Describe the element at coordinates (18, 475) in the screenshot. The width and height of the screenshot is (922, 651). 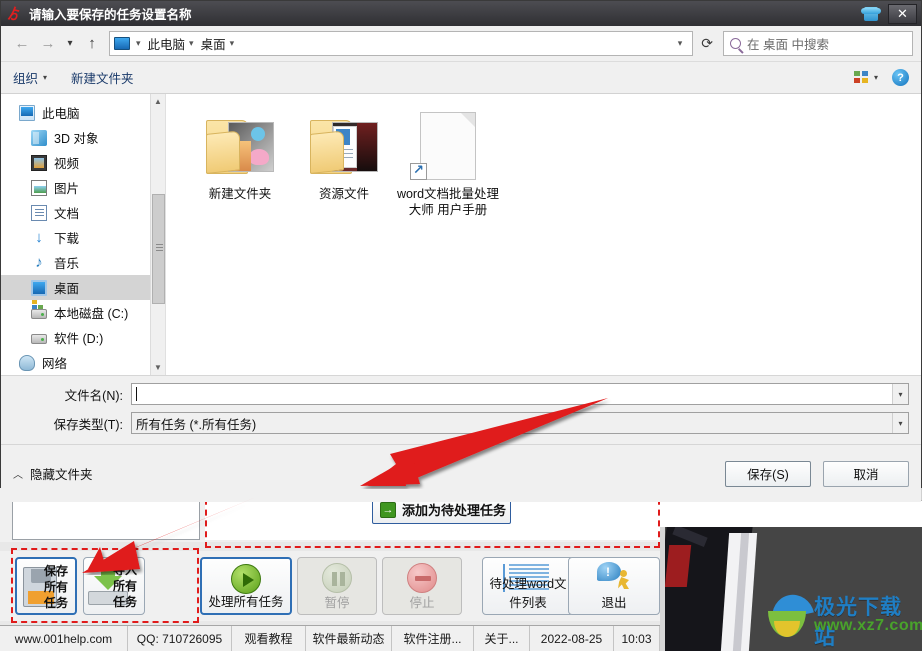
I see `chevron-up-icon: ︿` at that location.